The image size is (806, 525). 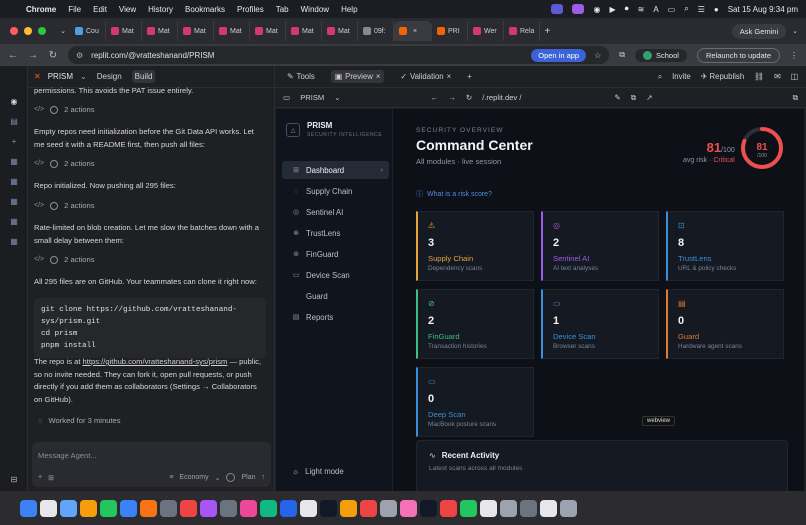 What do you see at coordinates (28, 31) in the screenshot?
I see `minimize-window-button` at bounding box center [28, 31].